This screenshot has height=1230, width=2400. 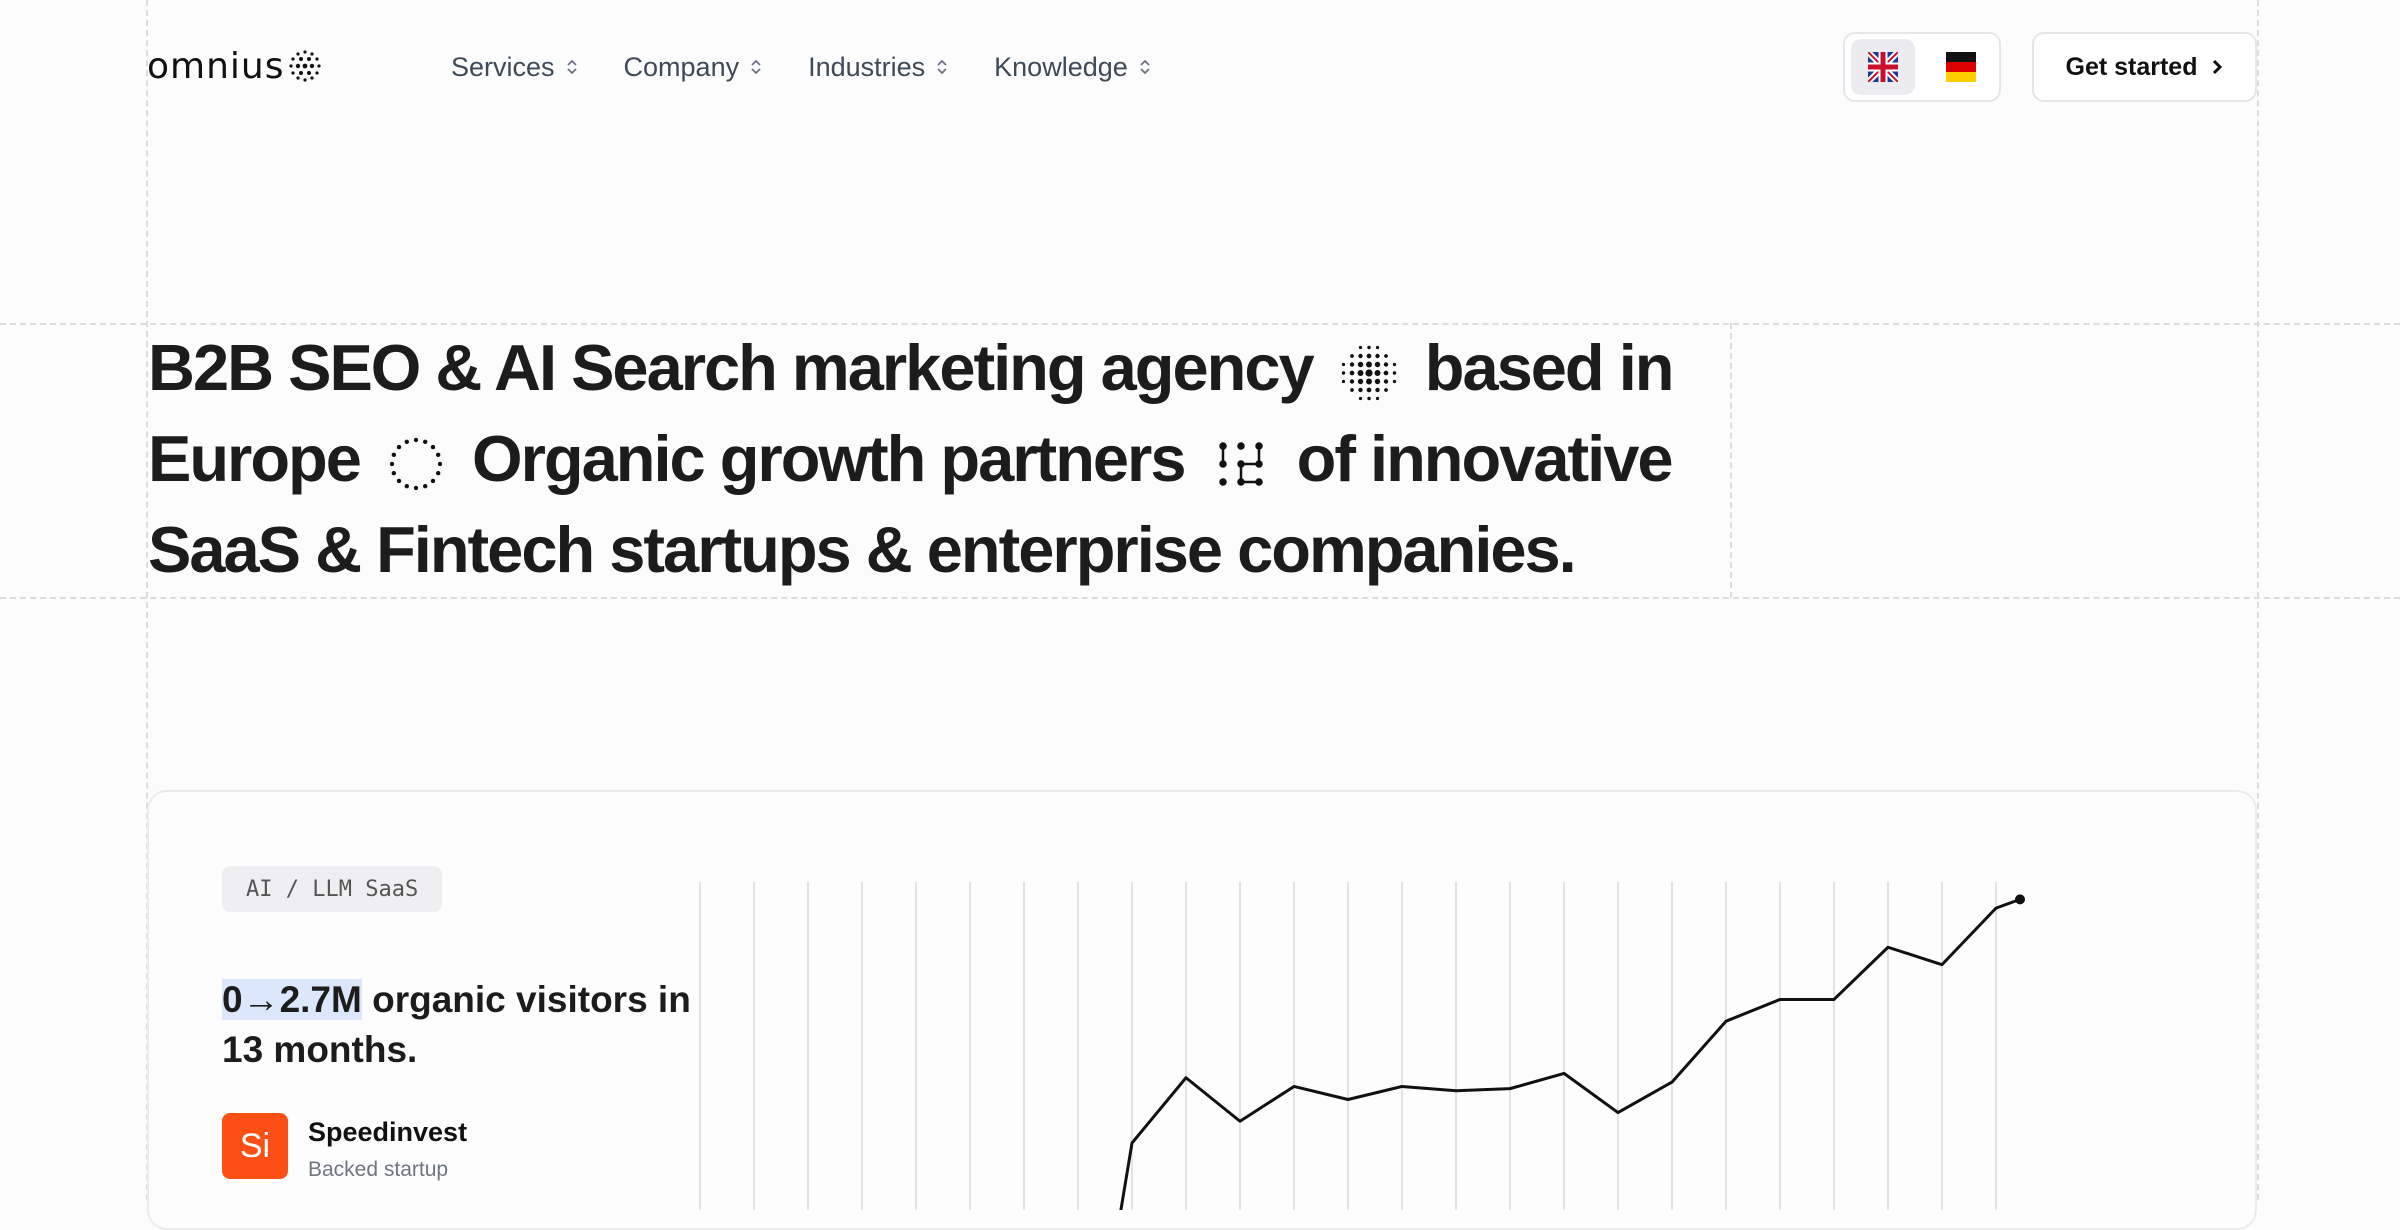 I want to click on get-started-label: Get started, so click(x=2131, y=66).